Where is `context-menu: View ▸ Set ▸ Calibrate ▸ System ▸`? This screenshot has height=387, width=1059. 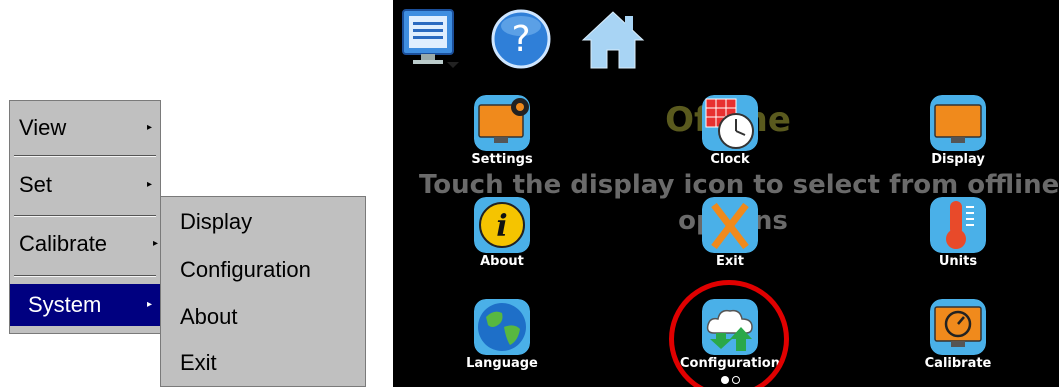
context-menu: View ▸ Set ▸ Calibrate ▸ System ▸ is located at coordinates (85, 217).